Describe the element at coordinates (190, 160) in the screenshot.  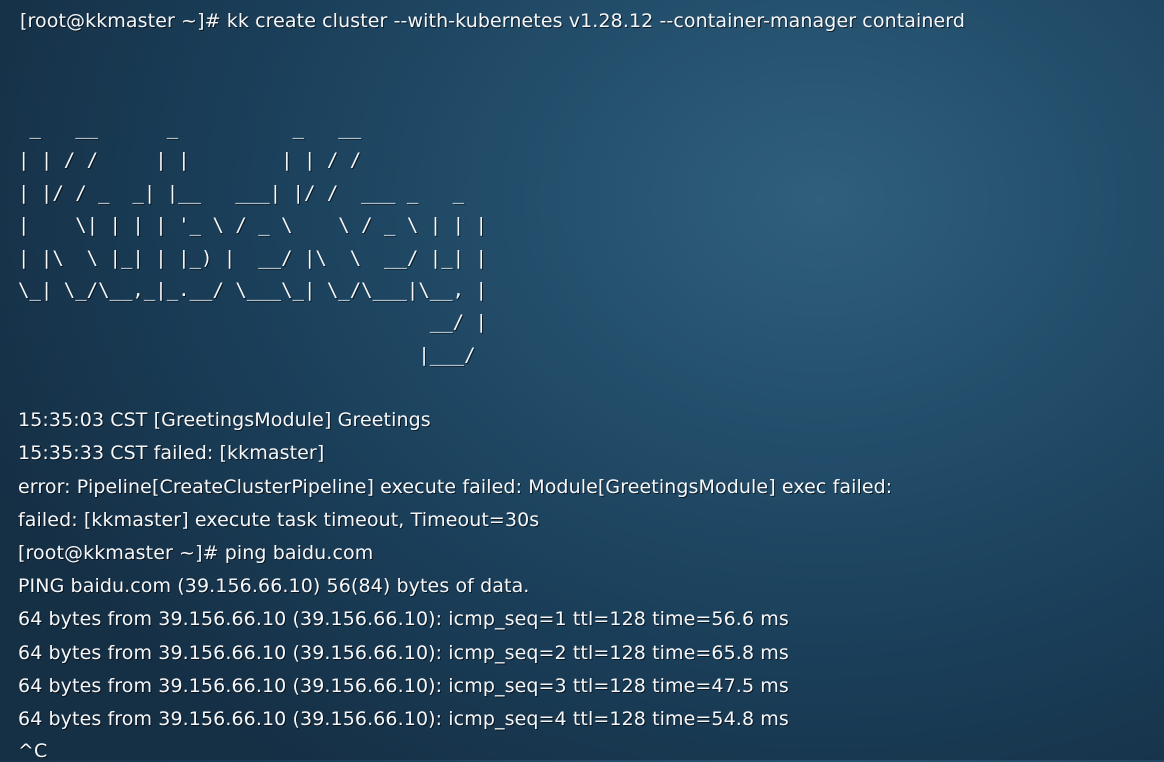
I see `ascii-banner-line: | | / / | | | | / /` at that location.